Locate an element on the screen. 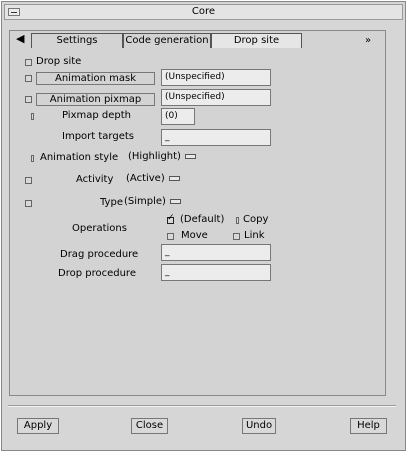 This screenshot has height=454, width=409. import-targets-label: Import targets is located at coordinates (98, 136).